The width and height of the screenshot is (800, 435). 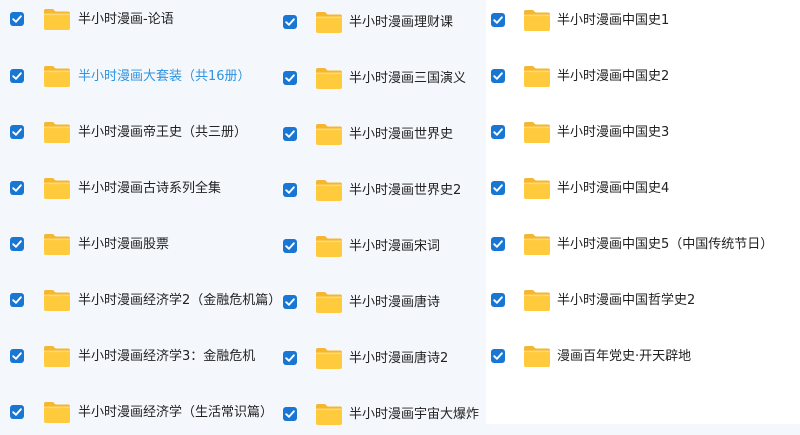 I want to click on file-name-label: 半小时漫画唐诗2, so click(x=398, y=359).